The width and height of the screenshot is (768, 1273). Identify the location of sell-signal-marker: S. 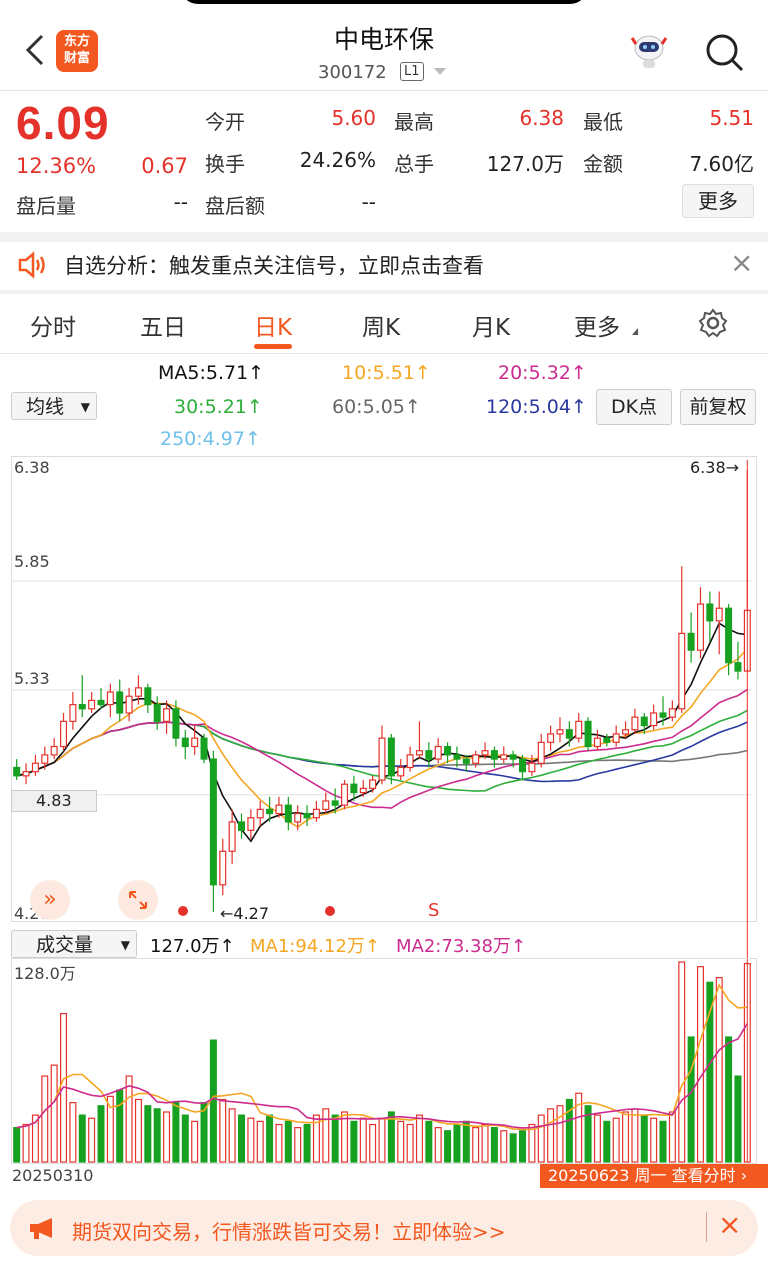
(434, 910).